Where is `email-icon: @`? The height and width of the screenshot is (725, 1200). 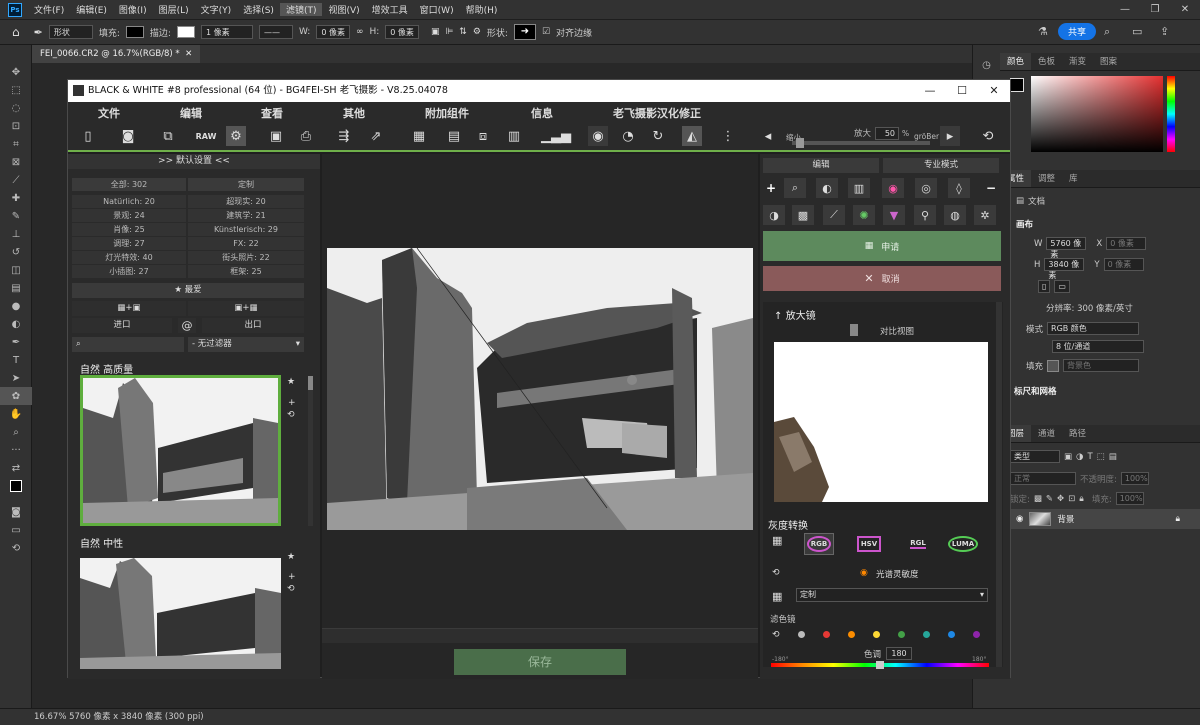 email-icon: @ is located at coordinates (187, 325).